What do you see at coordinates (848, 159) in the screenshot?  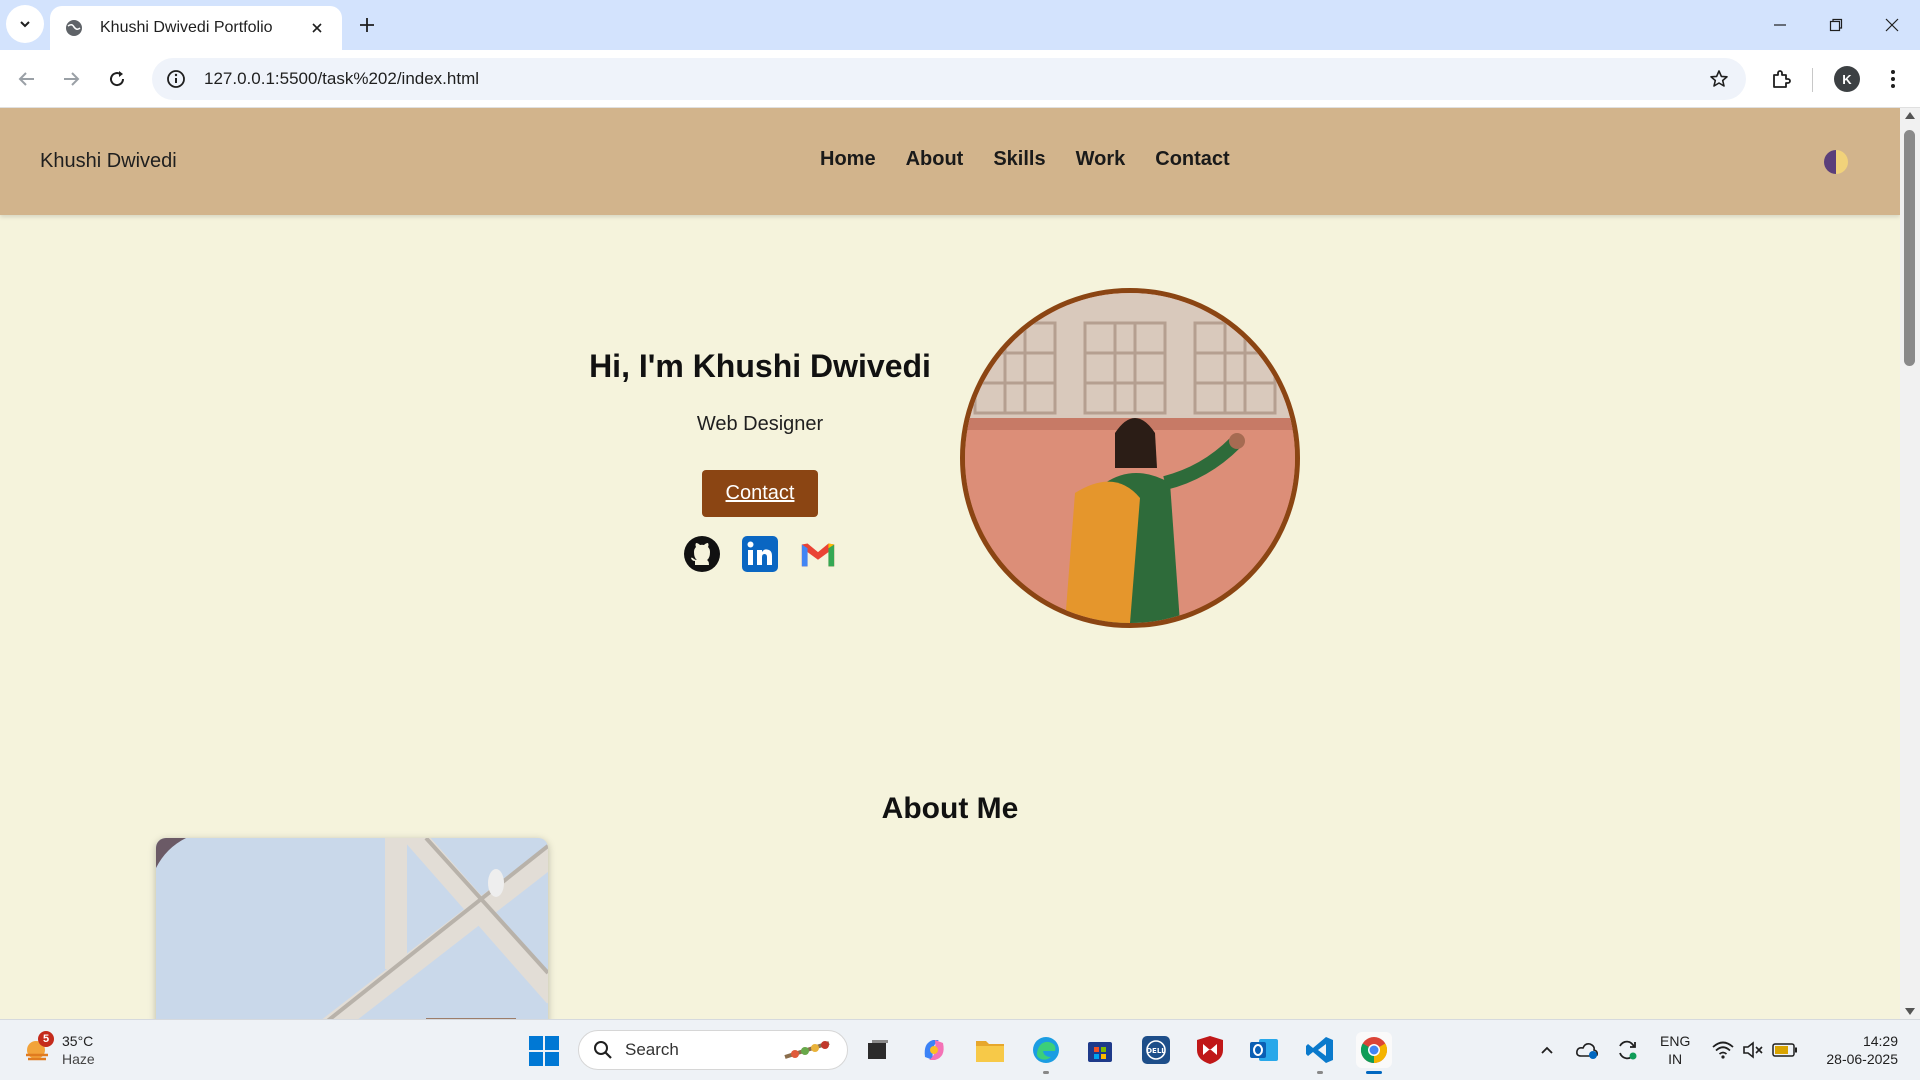 I see `nav-home: Home` at bounding box center [848, 159].